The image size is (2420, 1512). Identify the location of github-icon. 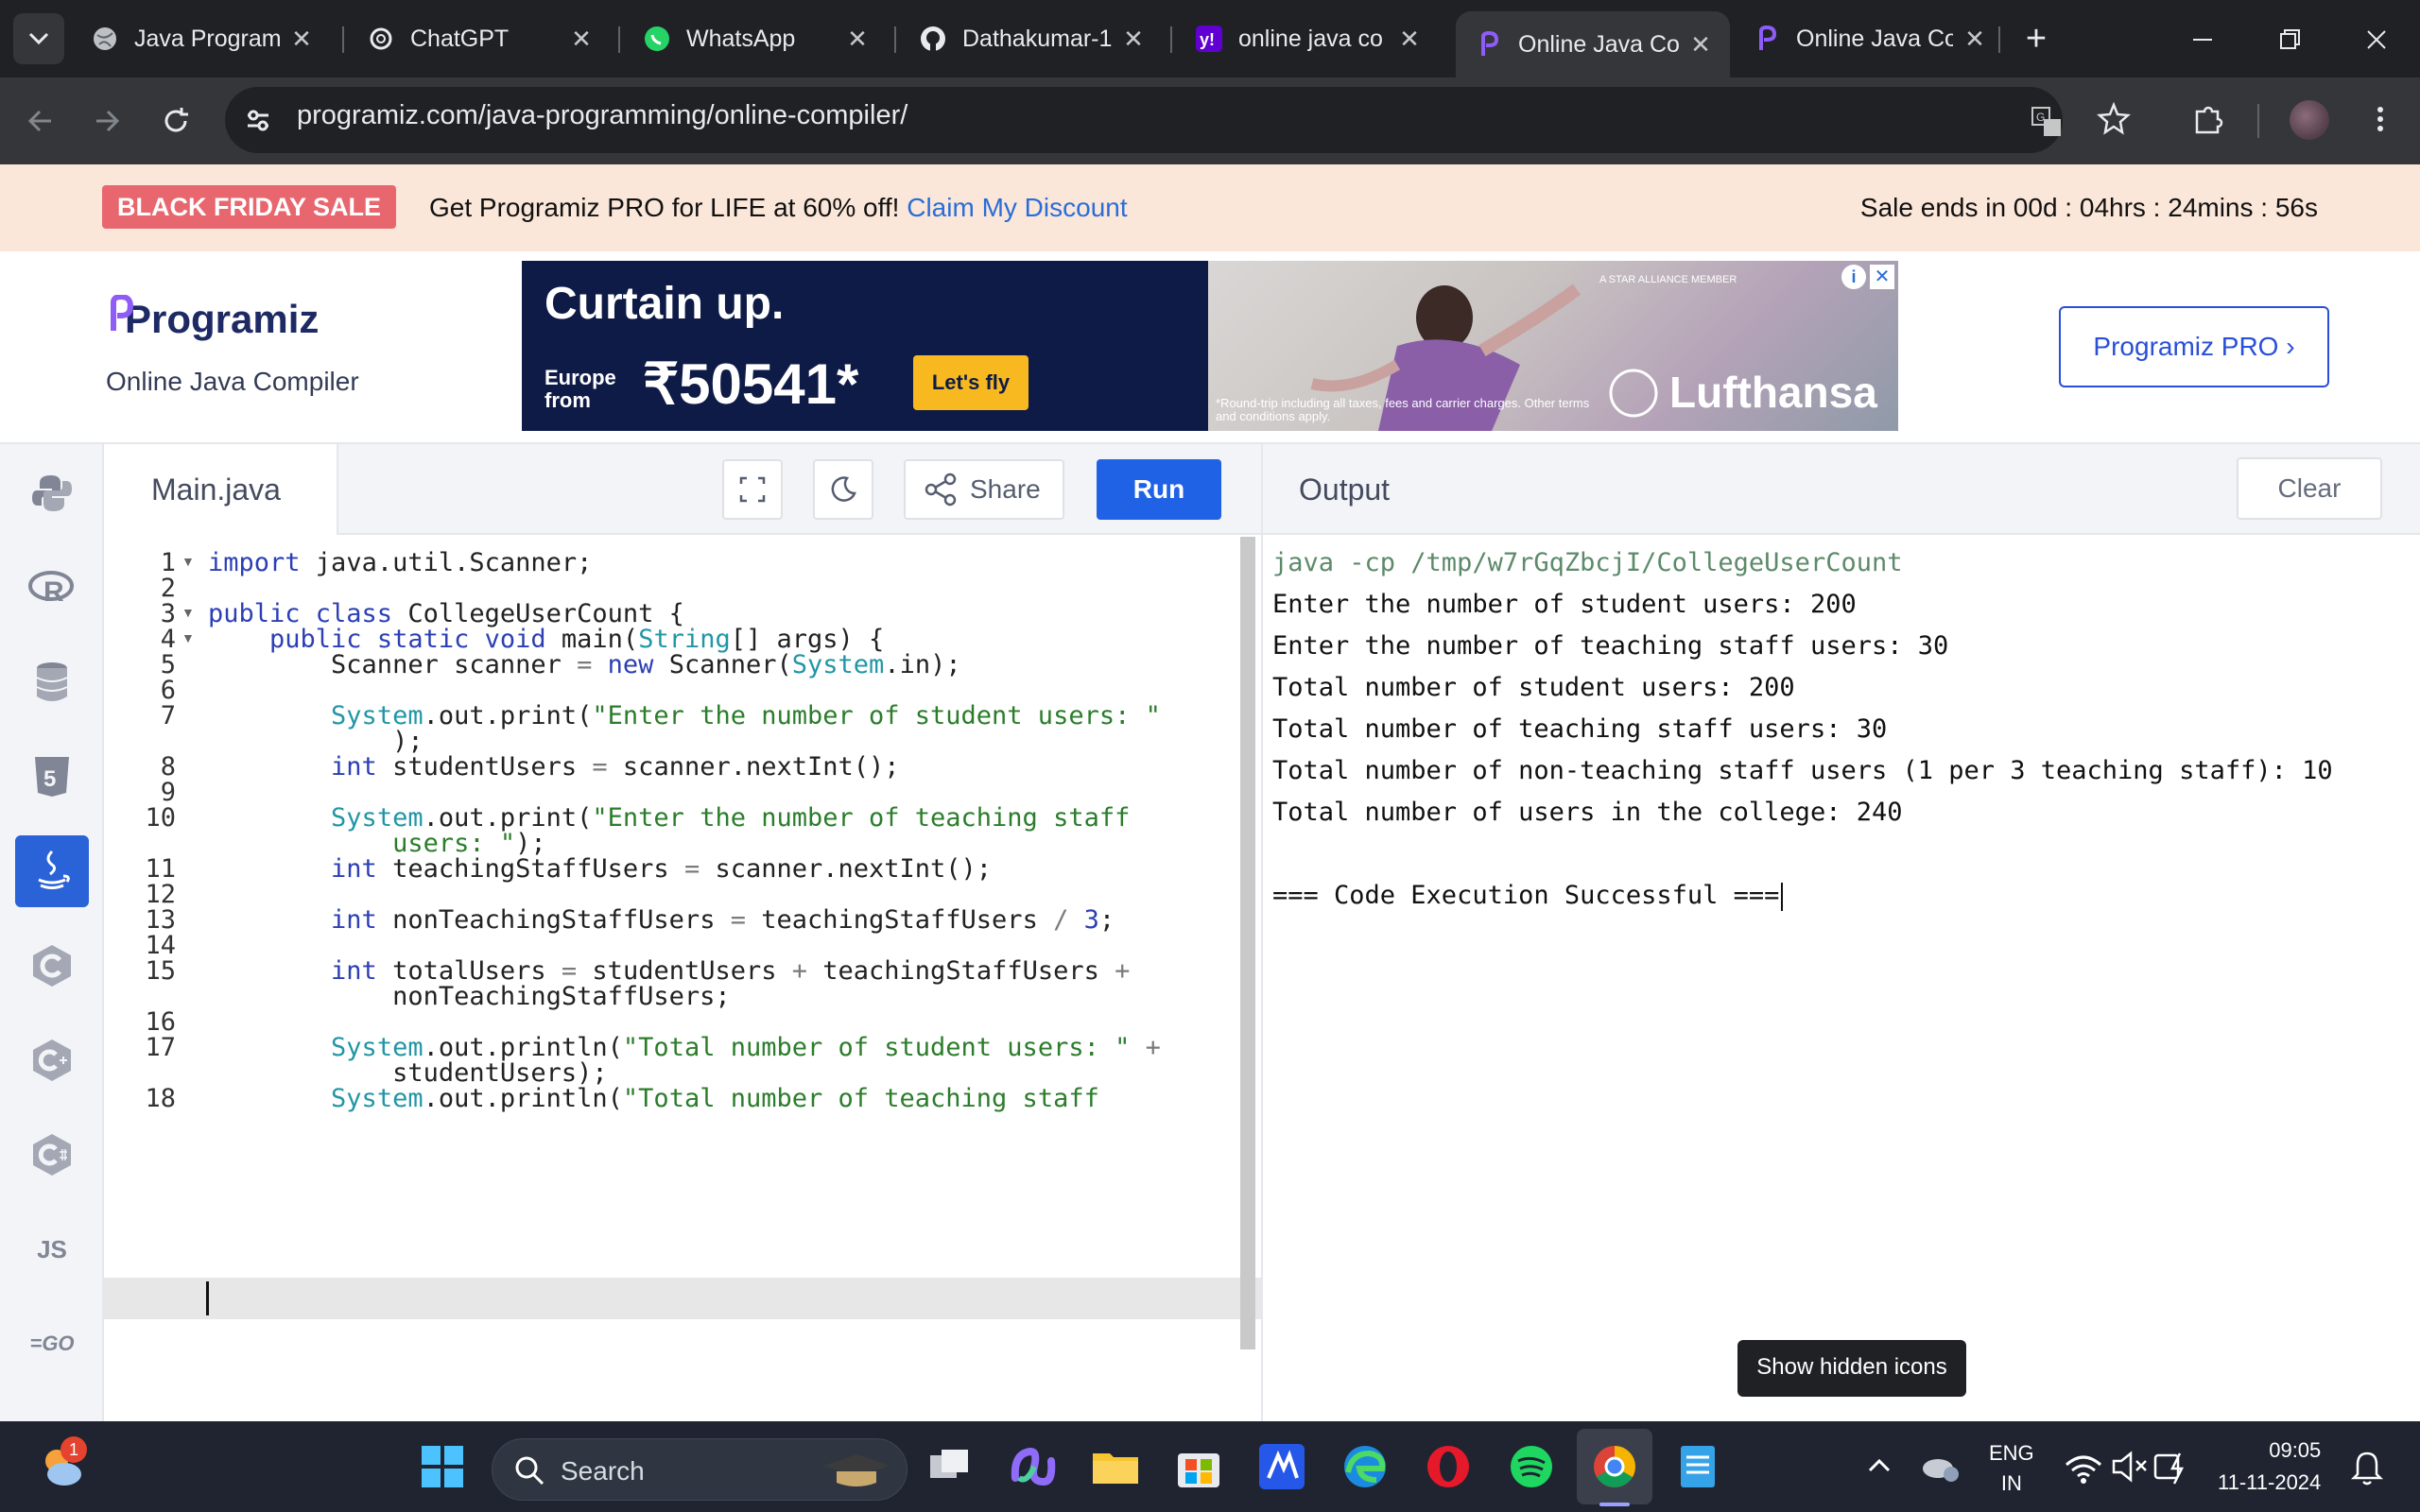
(933, 39).